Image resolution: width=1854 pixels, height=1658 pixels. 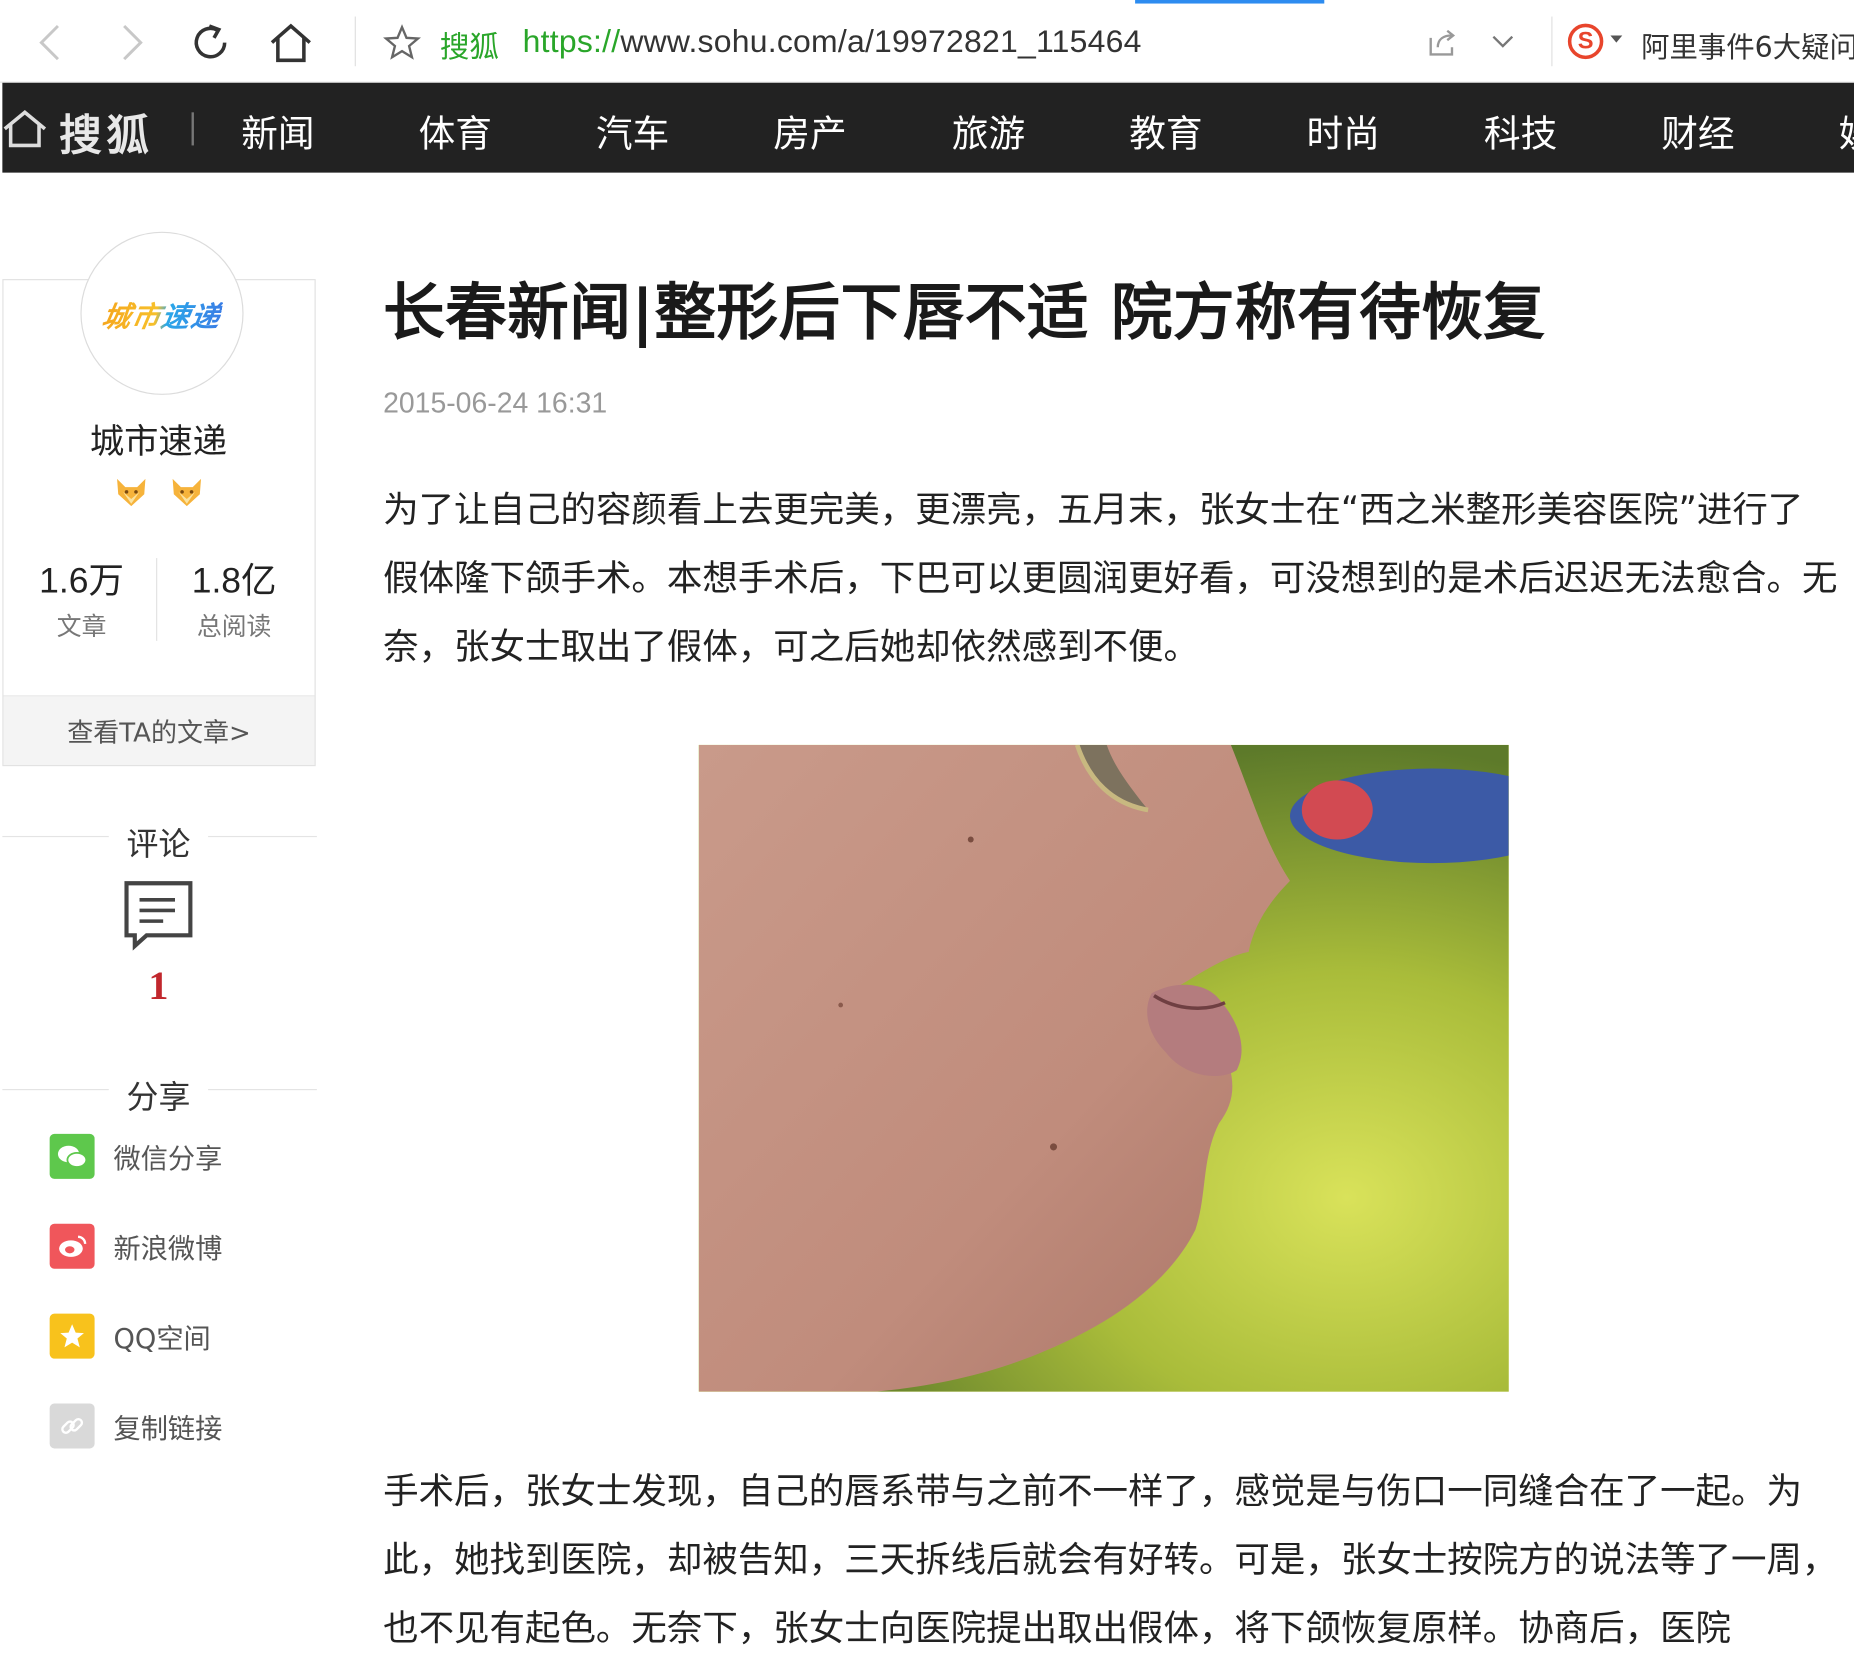 What do you see at coordinates (81, 626) in the screenshot?
I see `articles-label: 文章` at bounding box center [81, 626].